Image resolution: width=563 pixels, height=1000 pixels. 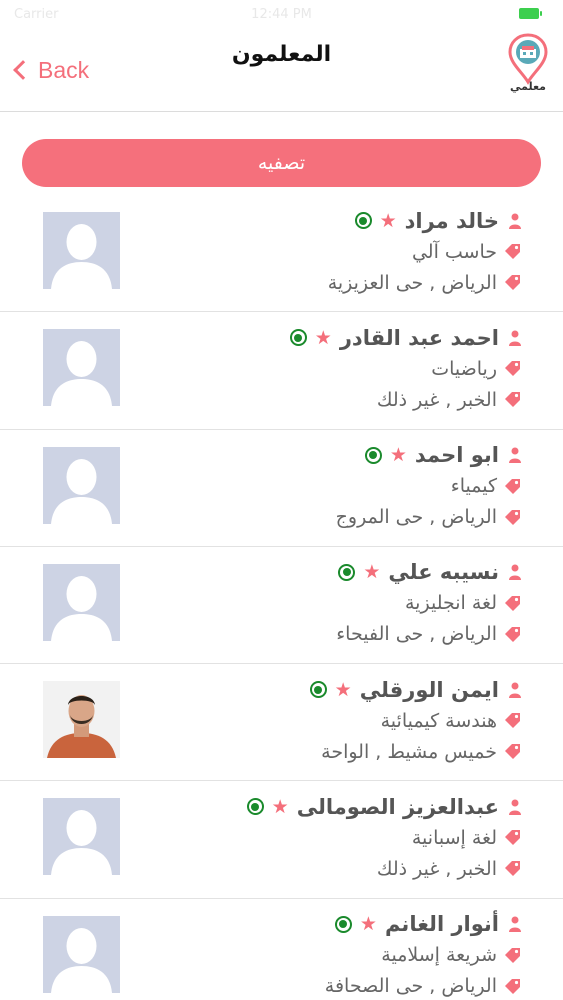 What do you see at coordinates (412, 282) in the screenshot?
I see `teacher-location: الرياض , حى العزيزية` at bounding box center [412, 282].